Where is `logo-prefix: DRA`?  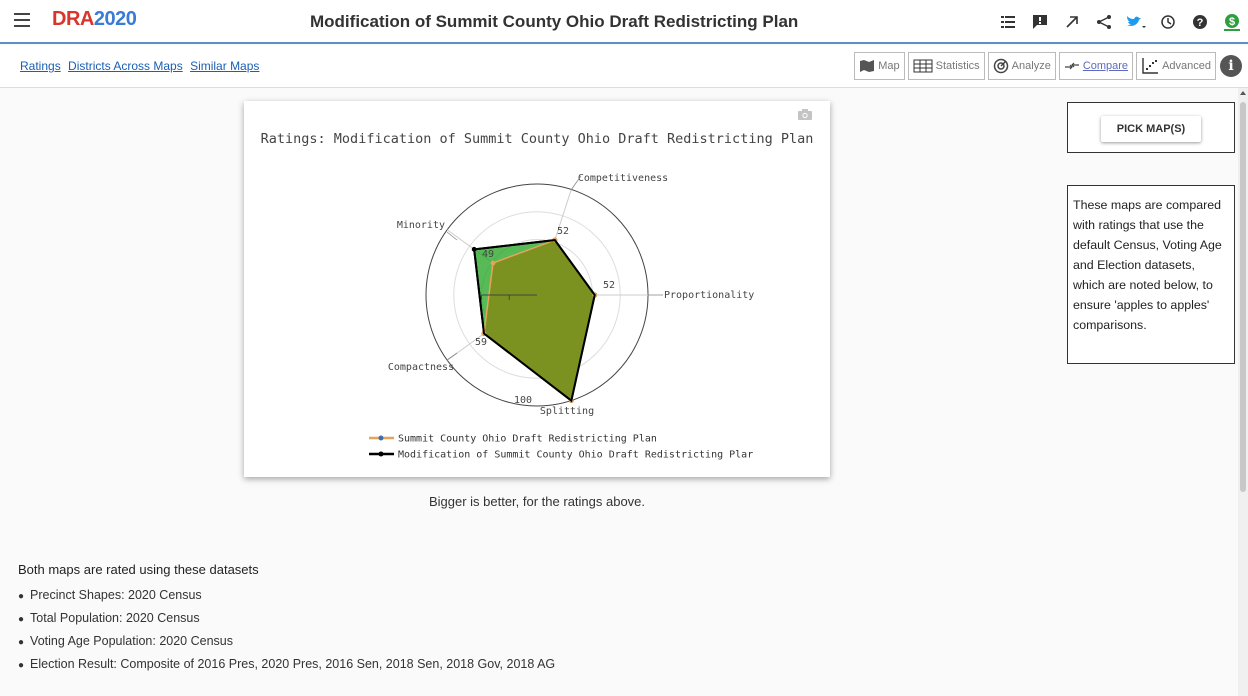 logo-prefix: DRA is located at coordinates (73, 19).